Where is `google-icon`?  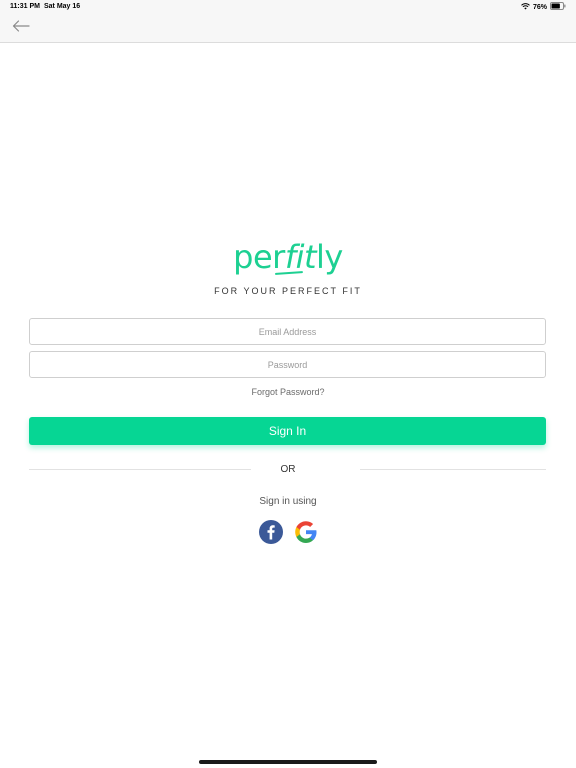 google-icon is located at coordinates (306, 534).